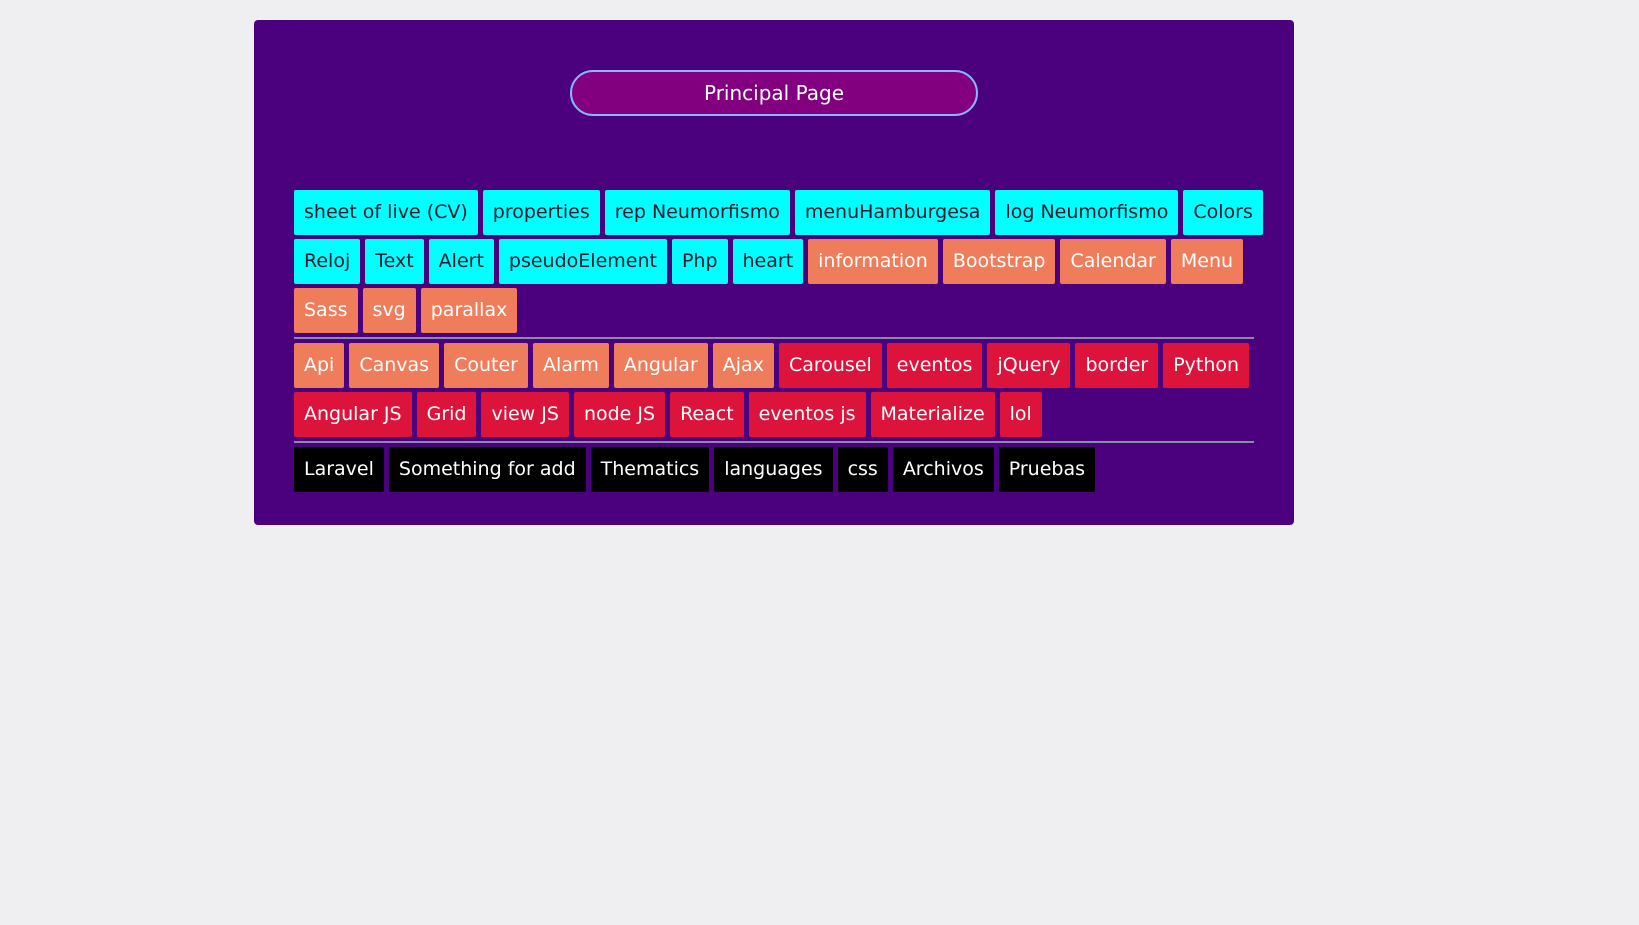 This screenshot has height=925, width=1639. I want to click on link-carousel: Carousel, so click(830, 365).